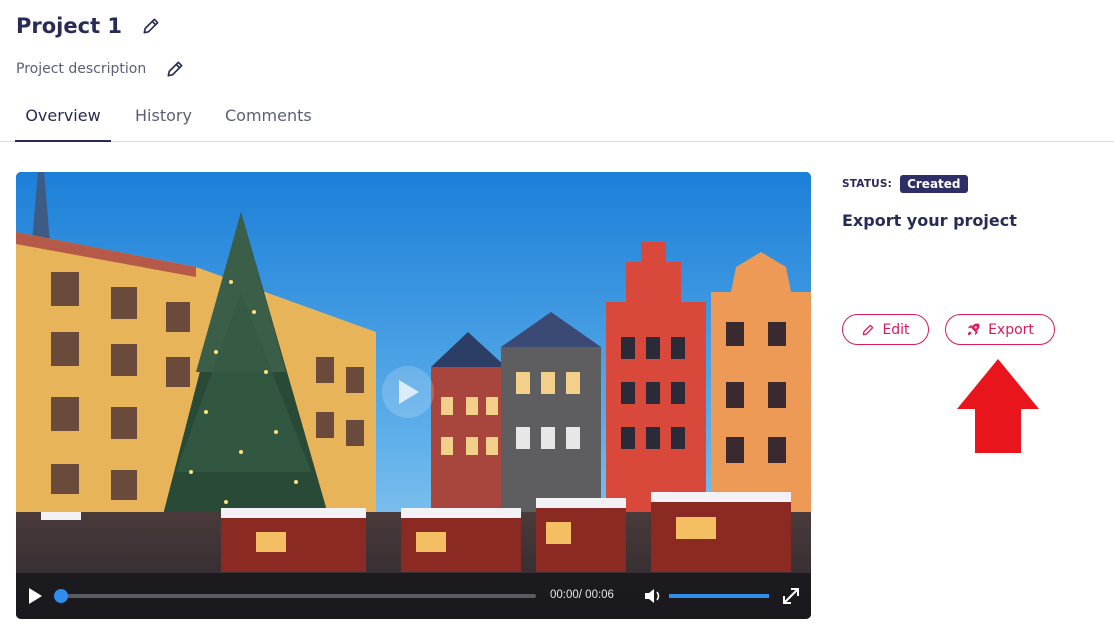  I want to click on annotation-up-arrow-icon, so click(998, 406).